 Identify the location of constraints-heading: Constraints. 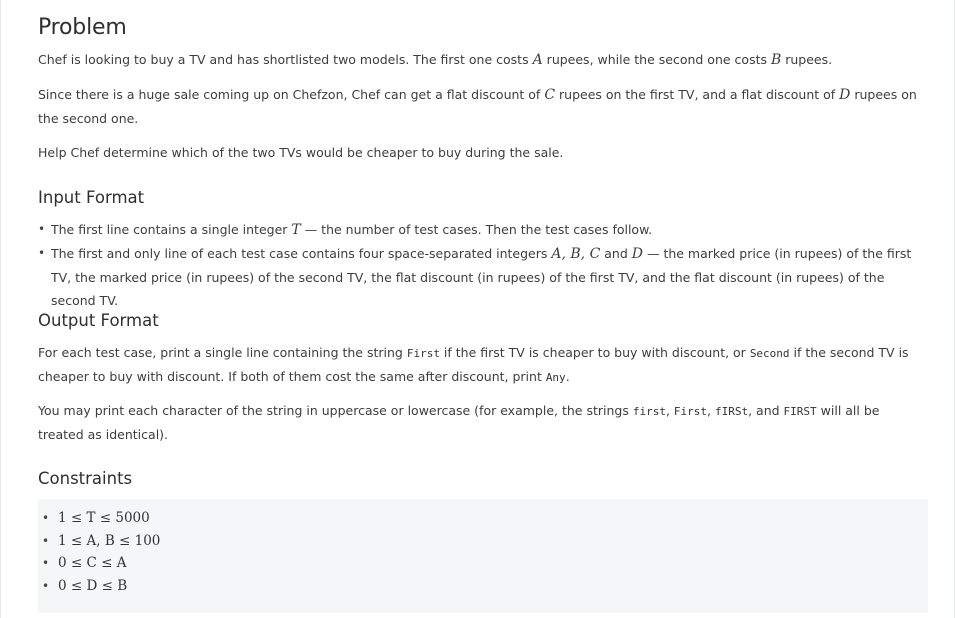
(85, 478).